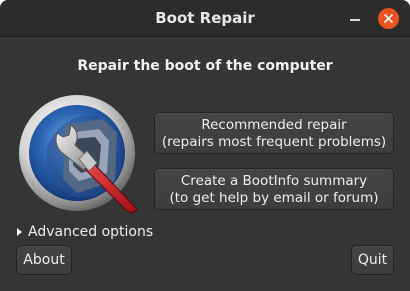 This screenshot has width=410, height=291. What do you see at coordinates (205, 66) in the screenshot?
I see `page-heading: Repair the boot of the computer` at bounding box center [205, 66].